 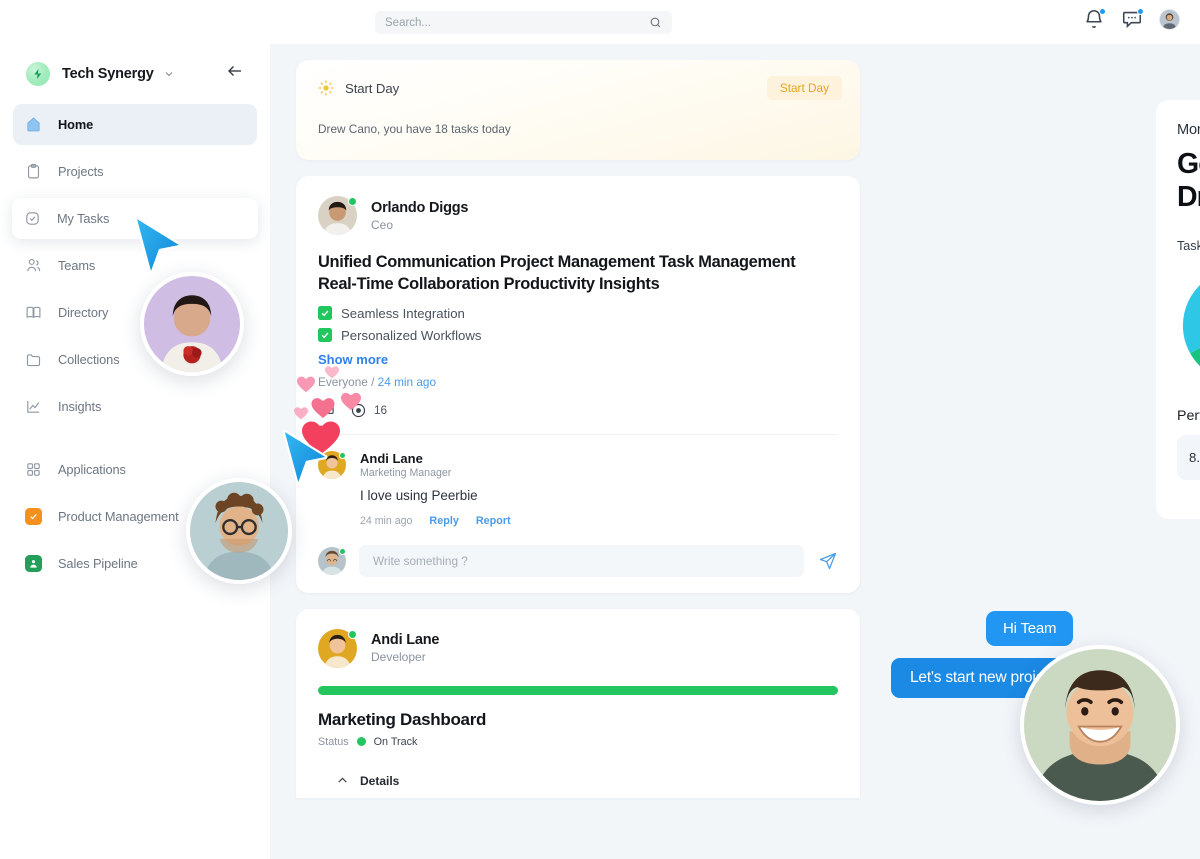 What do you see at coordinates (1102, 11) in the screenshot?
I see `notification-badge` at bounding box center [1102, 11].